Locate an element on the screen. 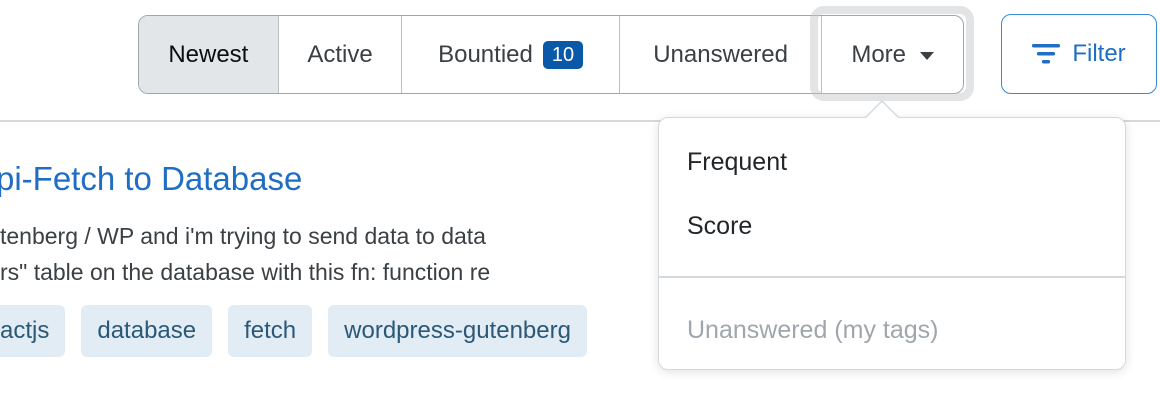  tag: wordpress-gutenberg is located at coordinates (457, 331).